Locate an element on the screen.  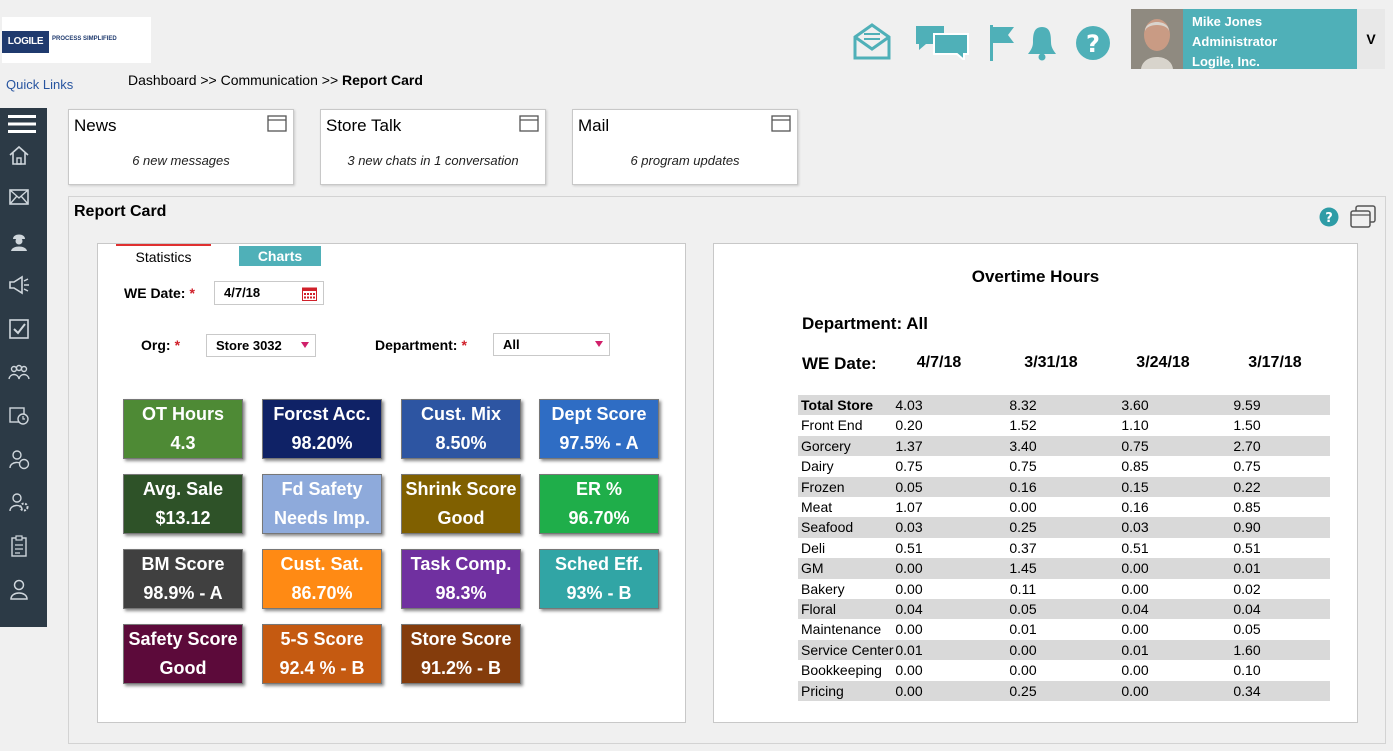
worker-icon is located at coordinates (19, 241).